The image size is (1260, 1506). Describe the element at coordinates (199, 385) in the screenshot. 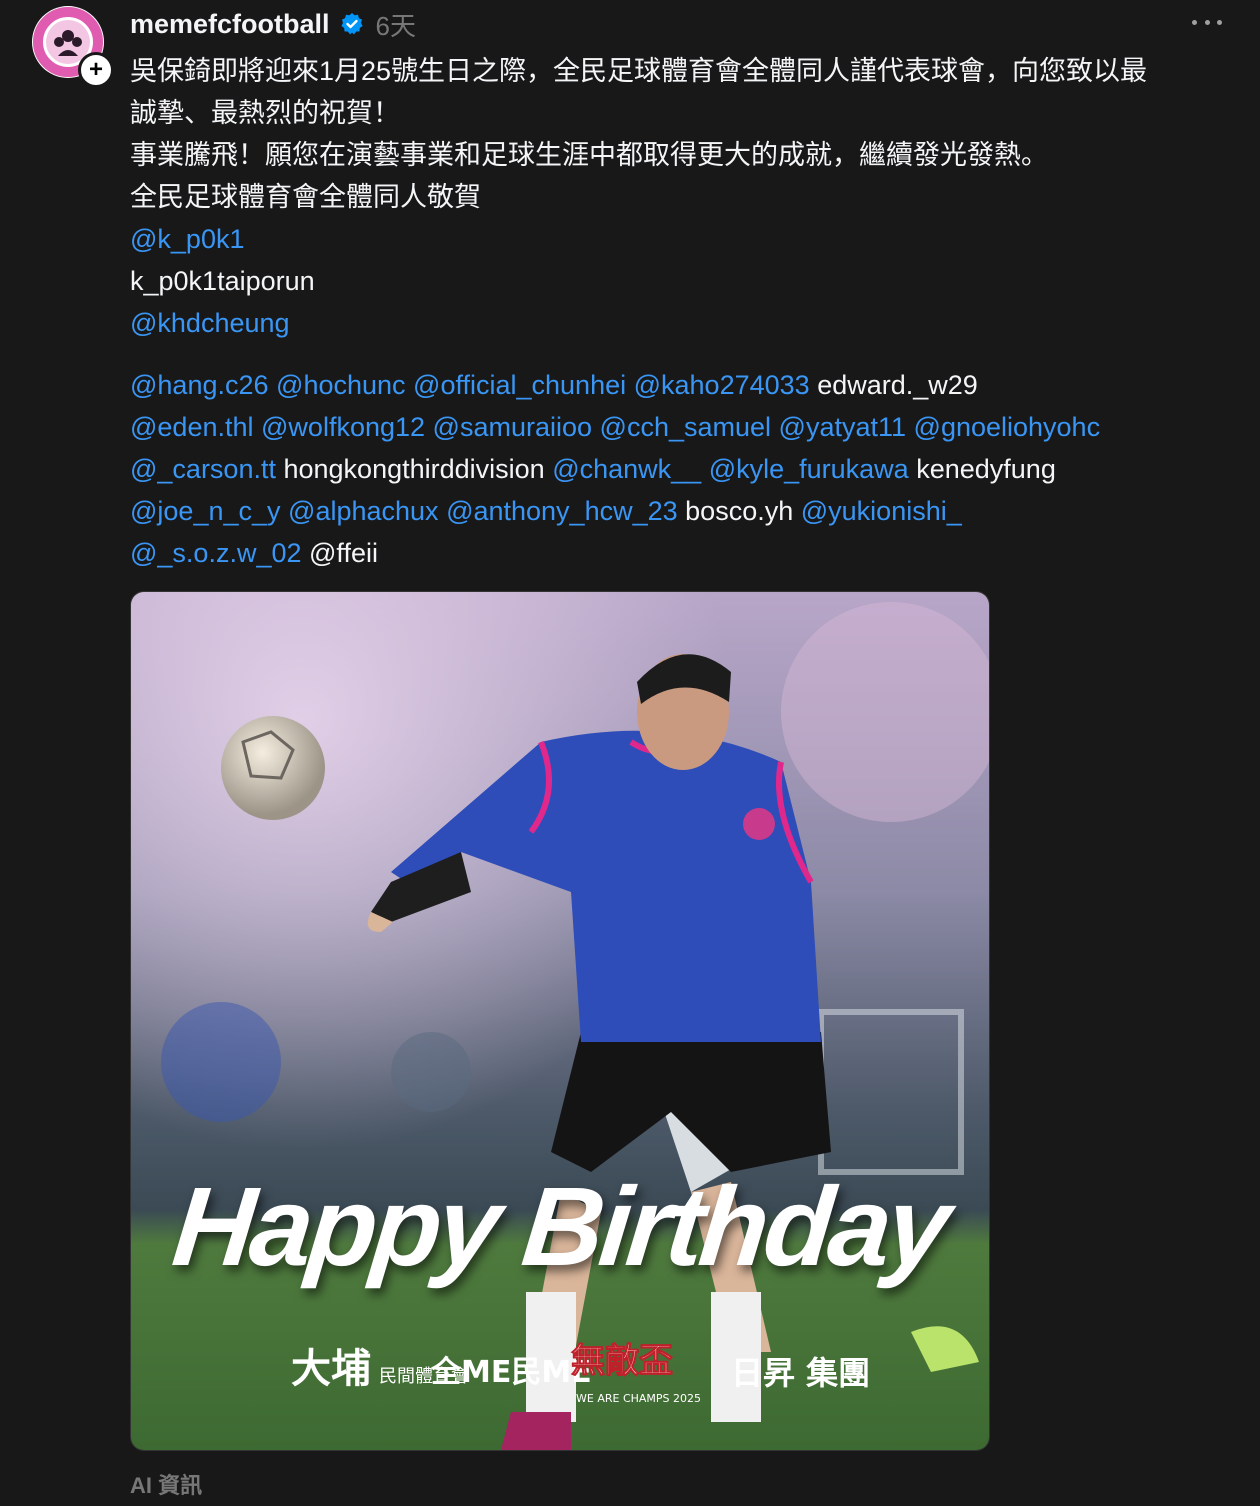

I see `mention-link: @hang.c26` at that location.